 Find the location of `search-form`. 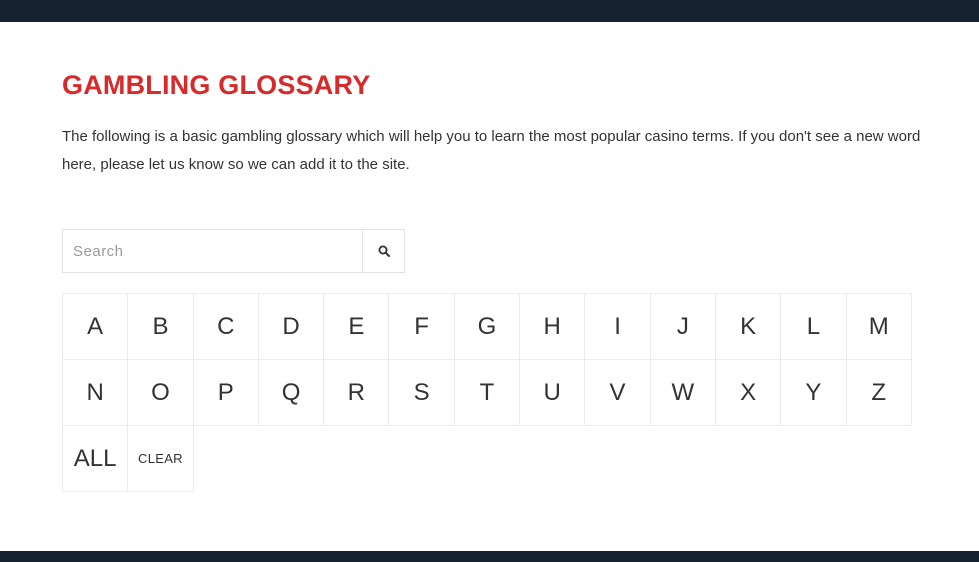

search-form is located at coordinates (233, 251).